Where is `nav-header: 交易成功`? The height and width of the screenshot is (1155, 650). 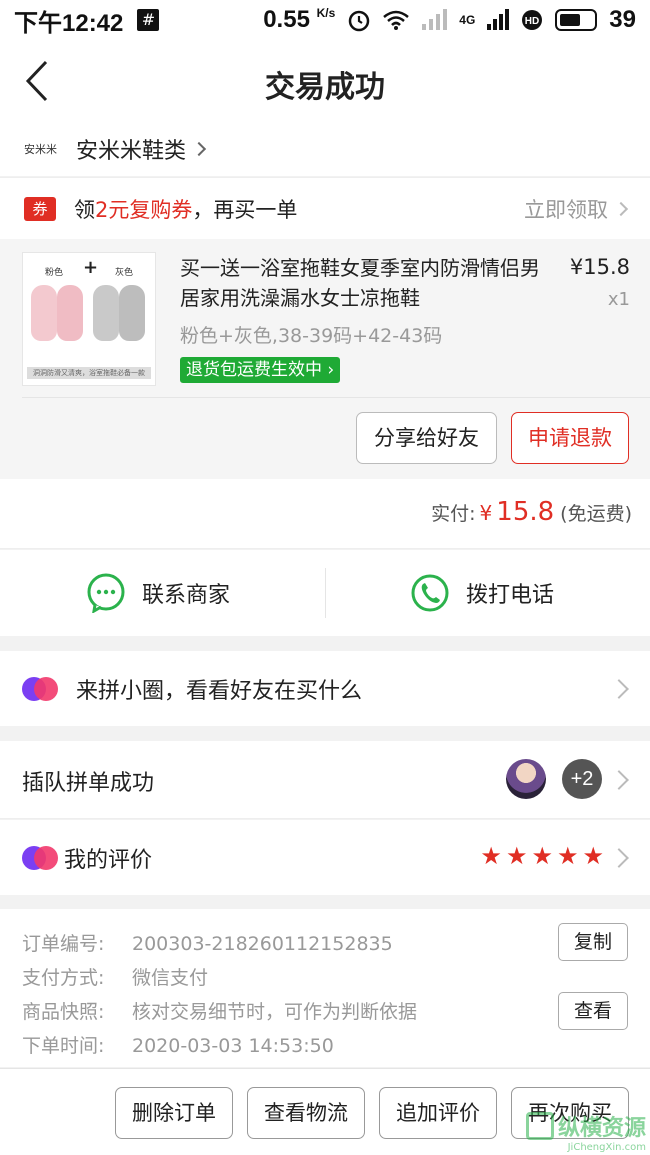 nav-header: 交易成功 is located at coordinates (325, 81).